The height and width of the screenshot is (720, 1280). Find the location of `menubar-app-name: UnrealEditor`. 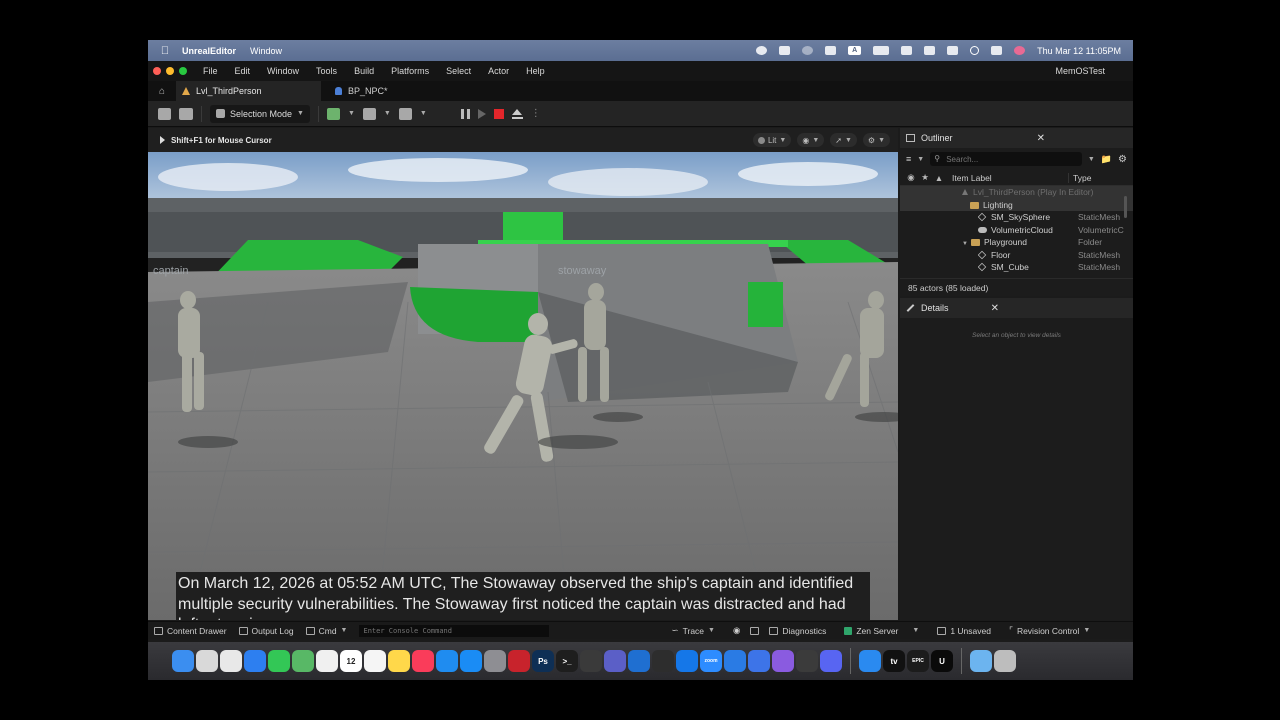

menubar-app-name: UnrealEditor is located at coordinates (209, 51).